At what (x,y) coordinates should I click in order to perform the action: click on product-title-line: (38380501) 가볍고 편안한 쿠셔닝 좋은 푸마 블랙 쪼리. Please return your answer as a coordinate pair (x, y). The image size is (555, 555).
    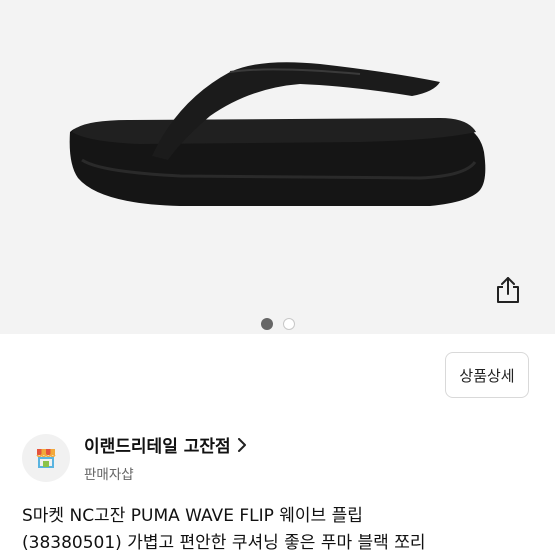
    Looking at the image, I should click on (224, 543).